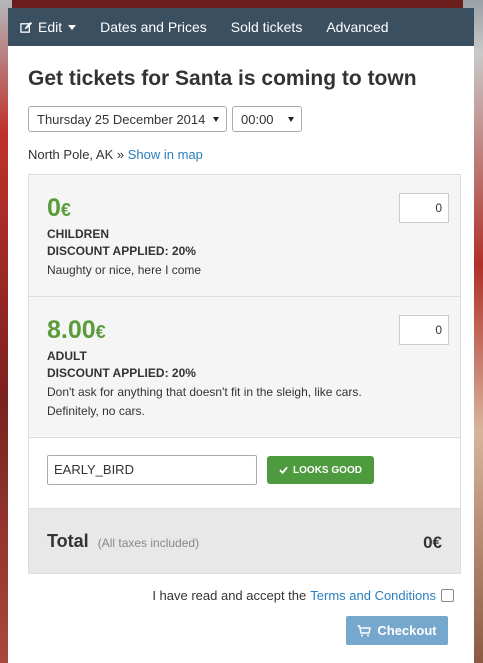 This screenshot has height=663, width=483. I want to click on location-text: North Pole, AK », so click(76, 154).